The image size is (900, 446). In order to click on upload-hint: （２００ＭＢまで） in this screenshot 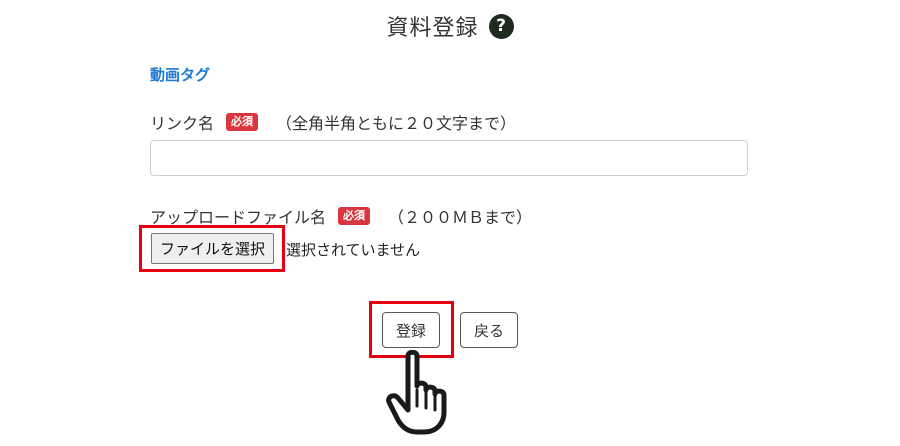, I will do `click(460, 217)`.